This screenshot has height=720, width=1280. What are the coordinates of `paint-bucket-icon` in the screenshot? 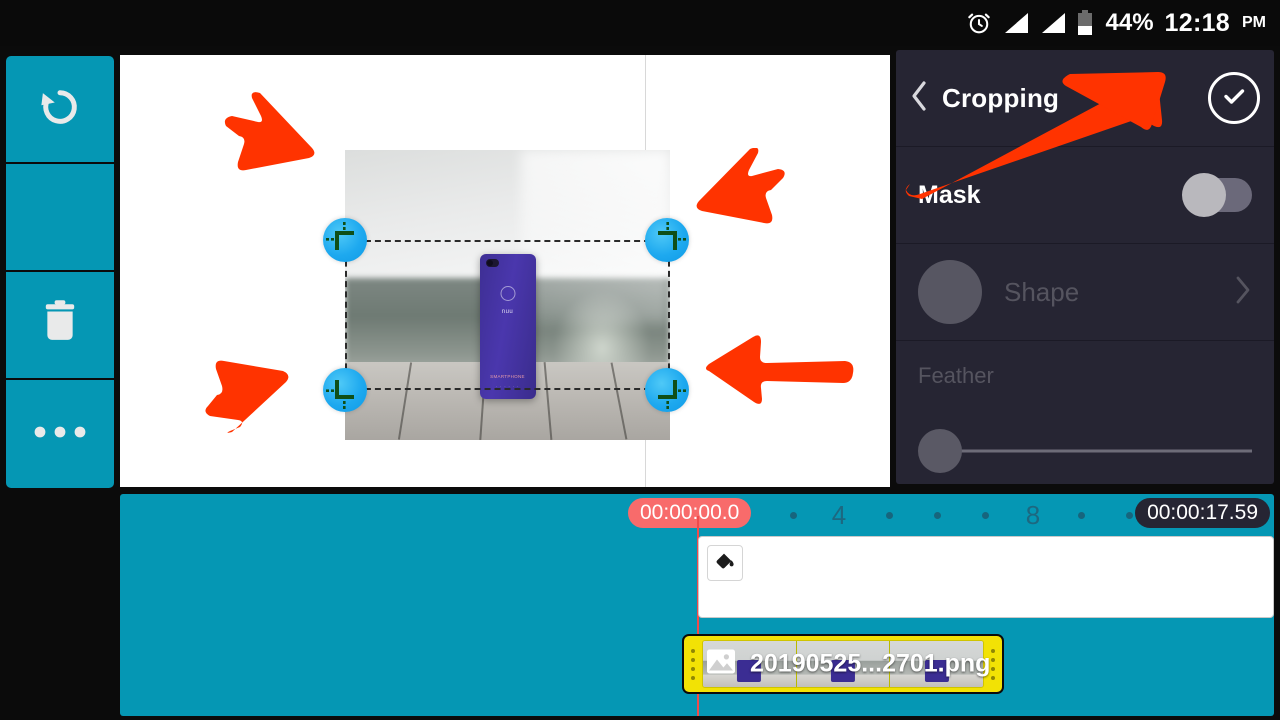 It's located at (725, 563).